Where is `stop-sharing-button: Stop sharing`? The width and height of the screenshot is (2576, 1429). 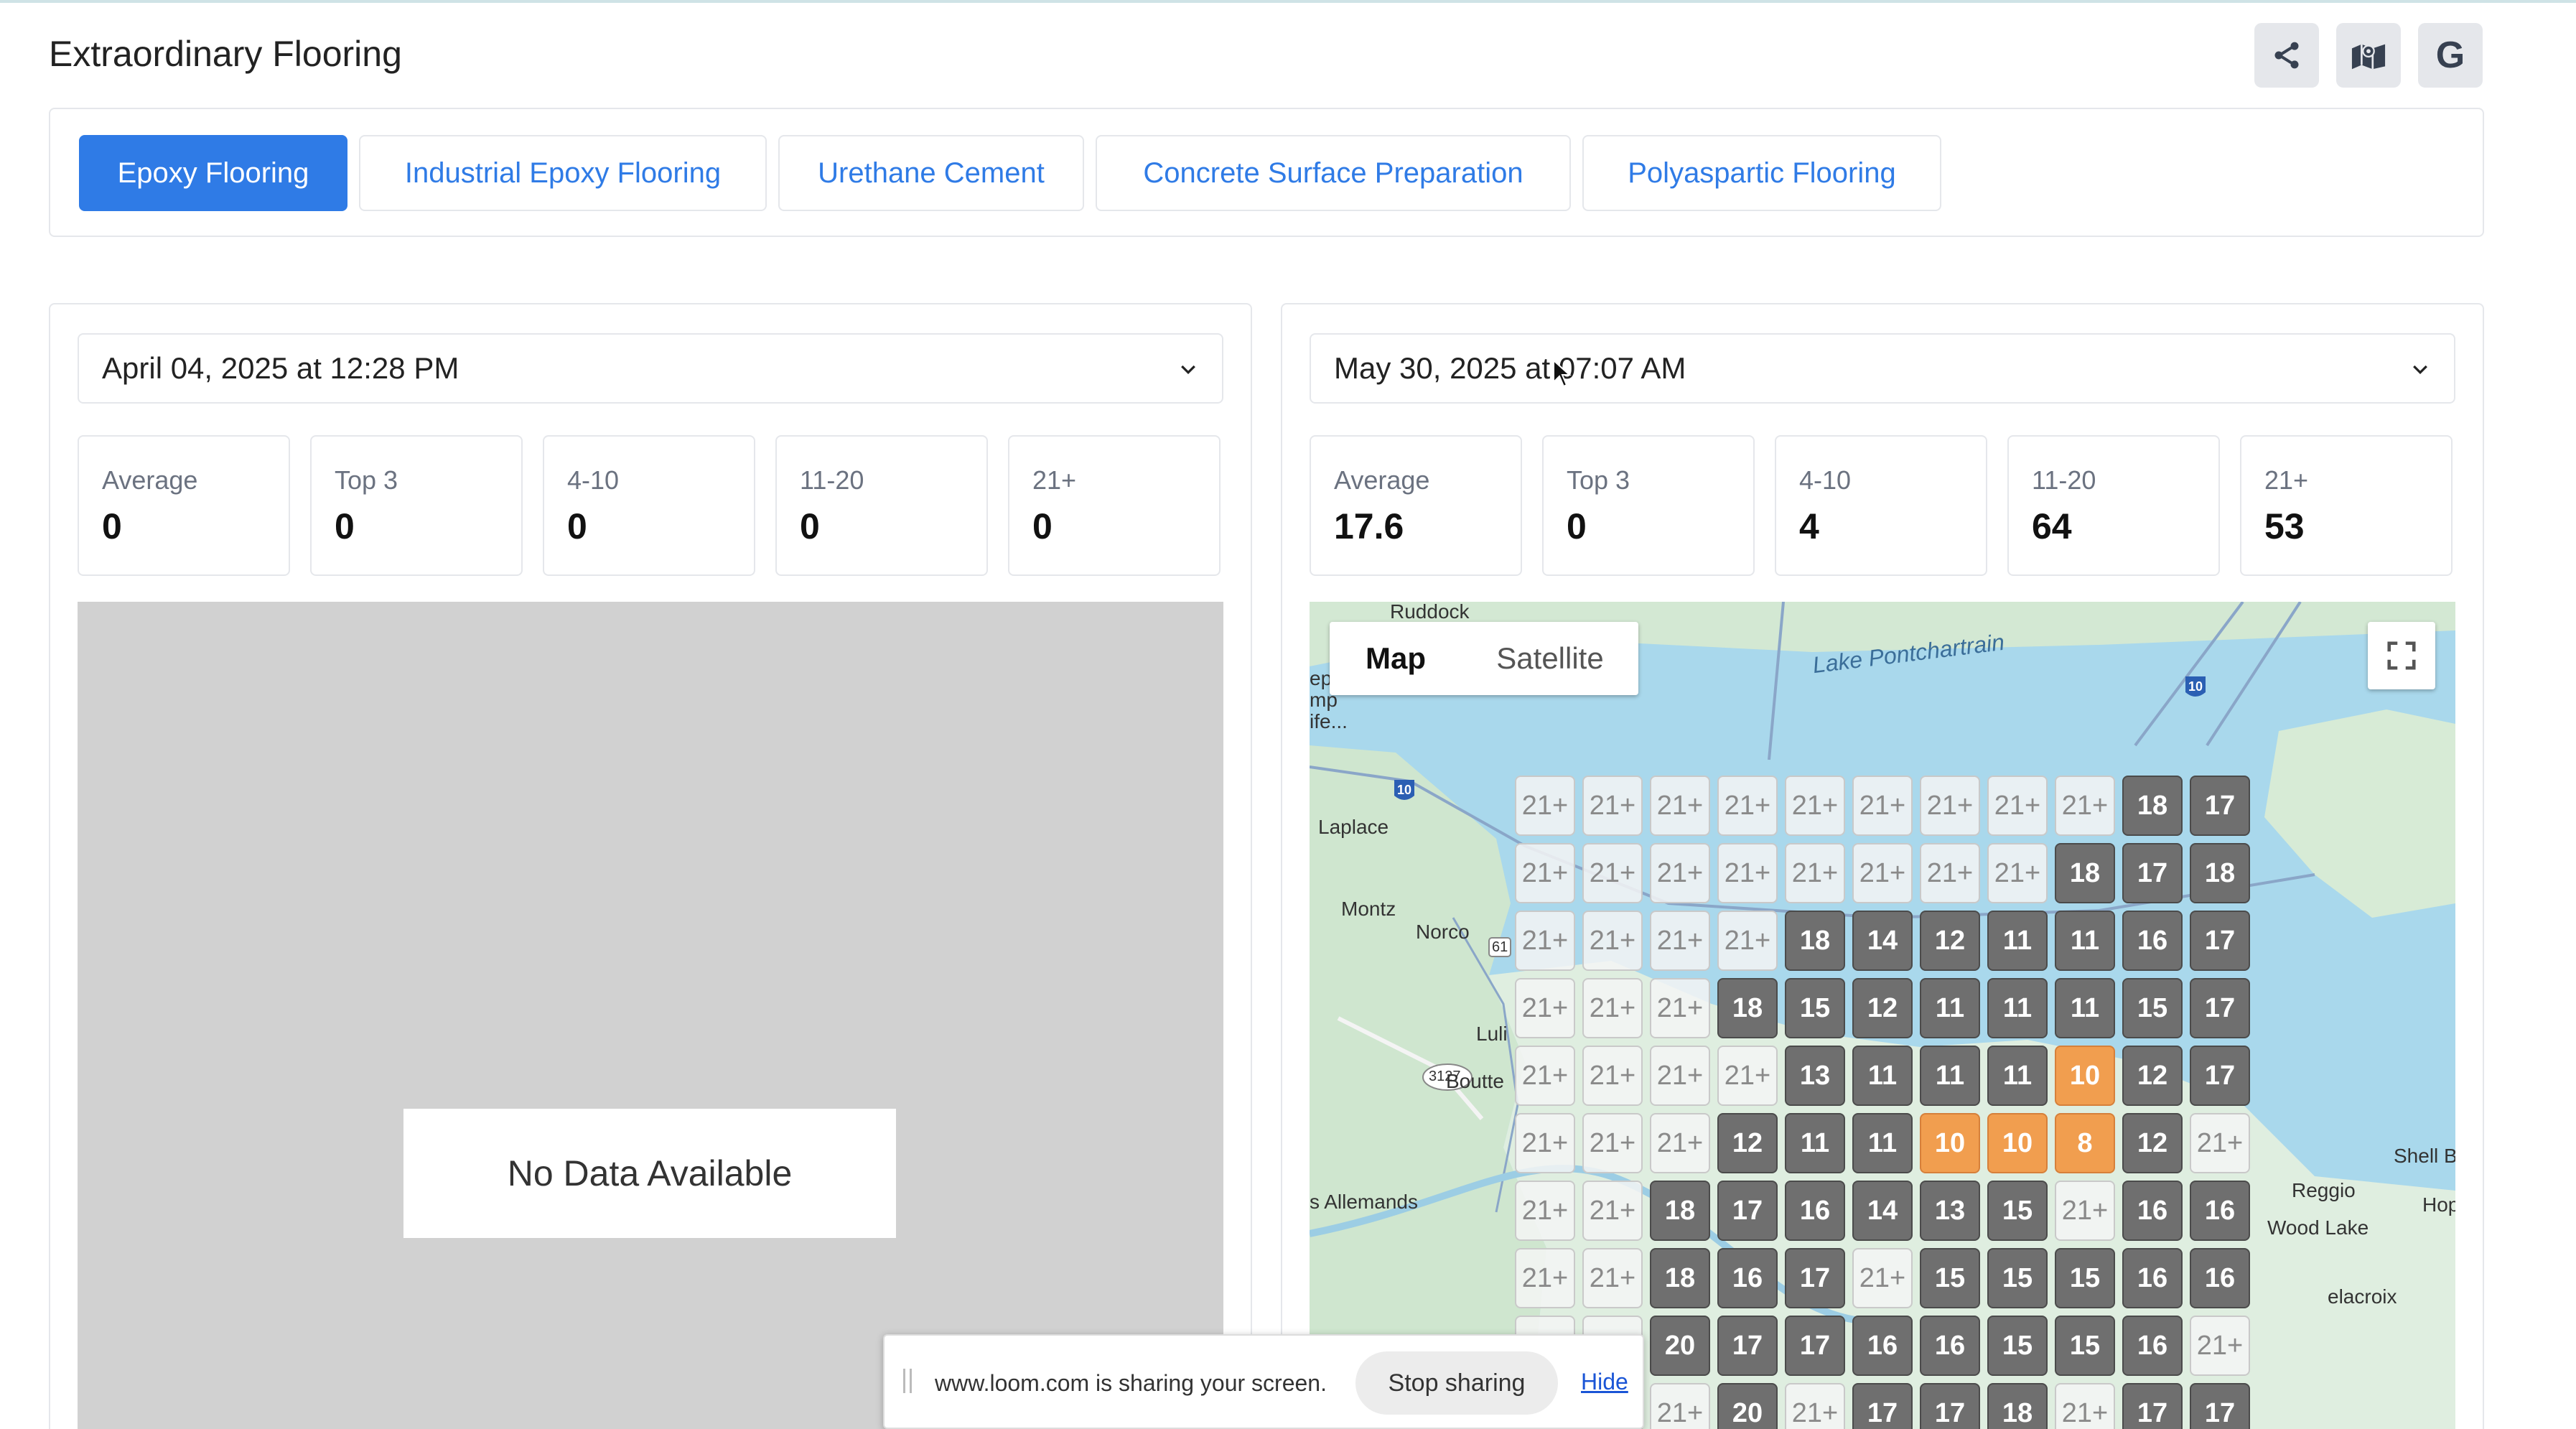
stop-sharing-button: Stop sharing is located at coordinates (1456, 1383).